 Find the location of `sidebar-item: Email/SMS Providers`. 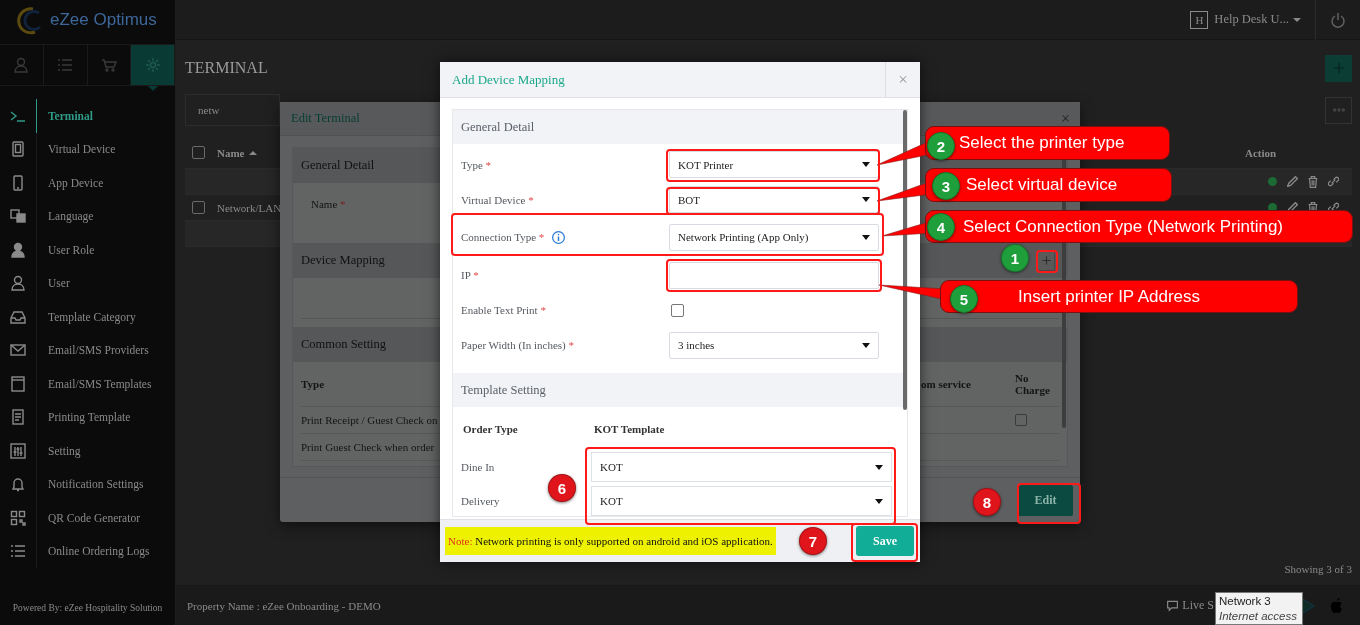

sidebar-item: Email/SMS Providers is located at coordinates (87, 350).